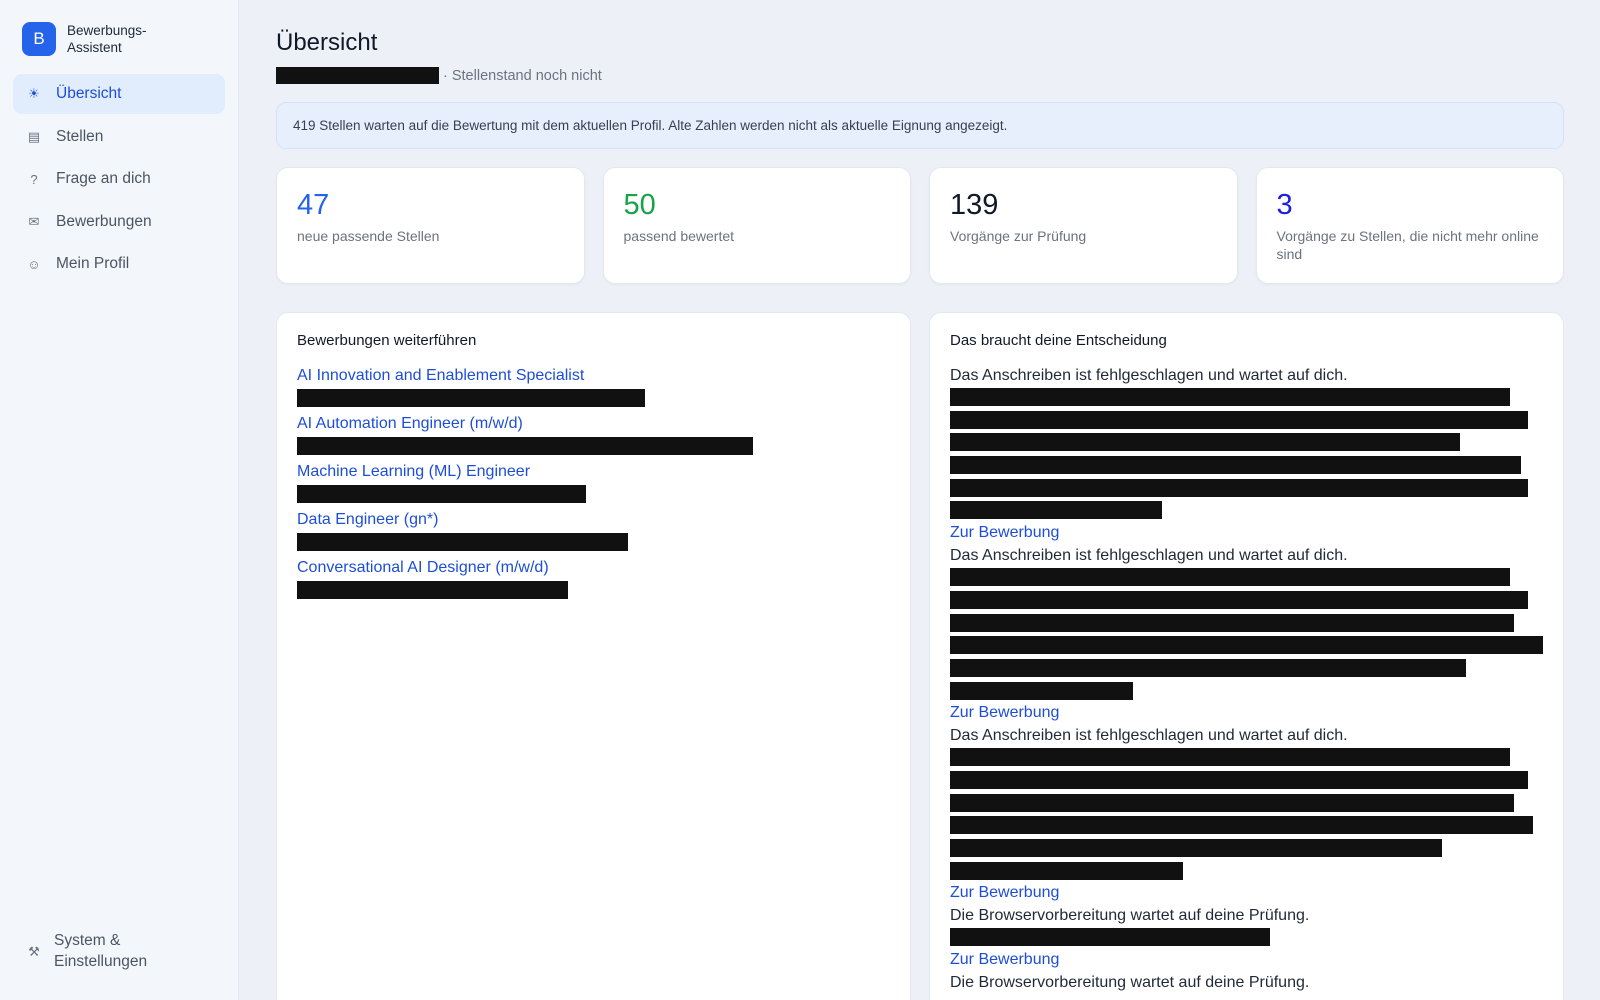  I want to click on stat-value: 47, so click(313, 205).